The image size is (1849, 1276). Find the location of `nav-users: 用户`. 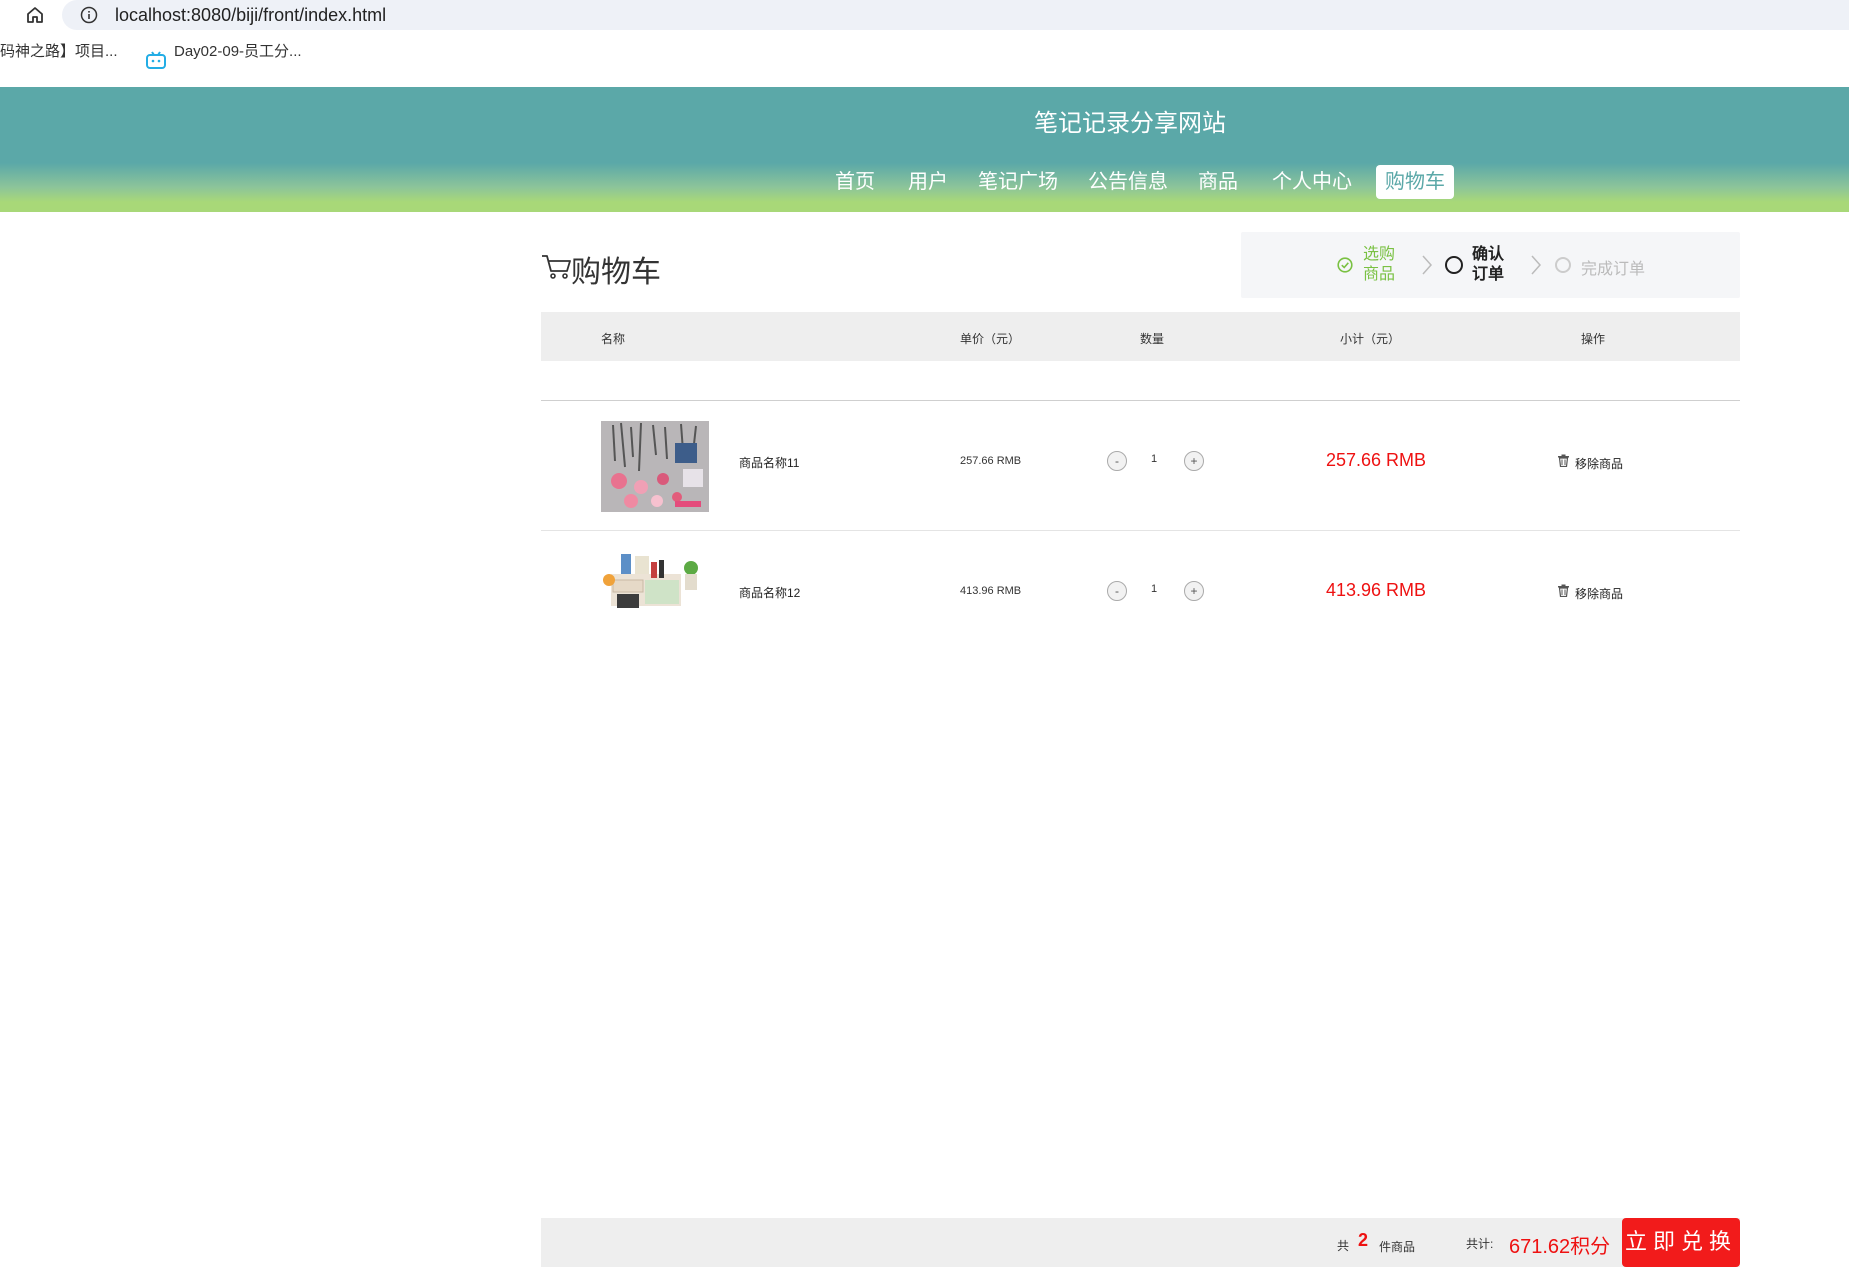

nav-users: 用户 is located at coordinates (928, 182).